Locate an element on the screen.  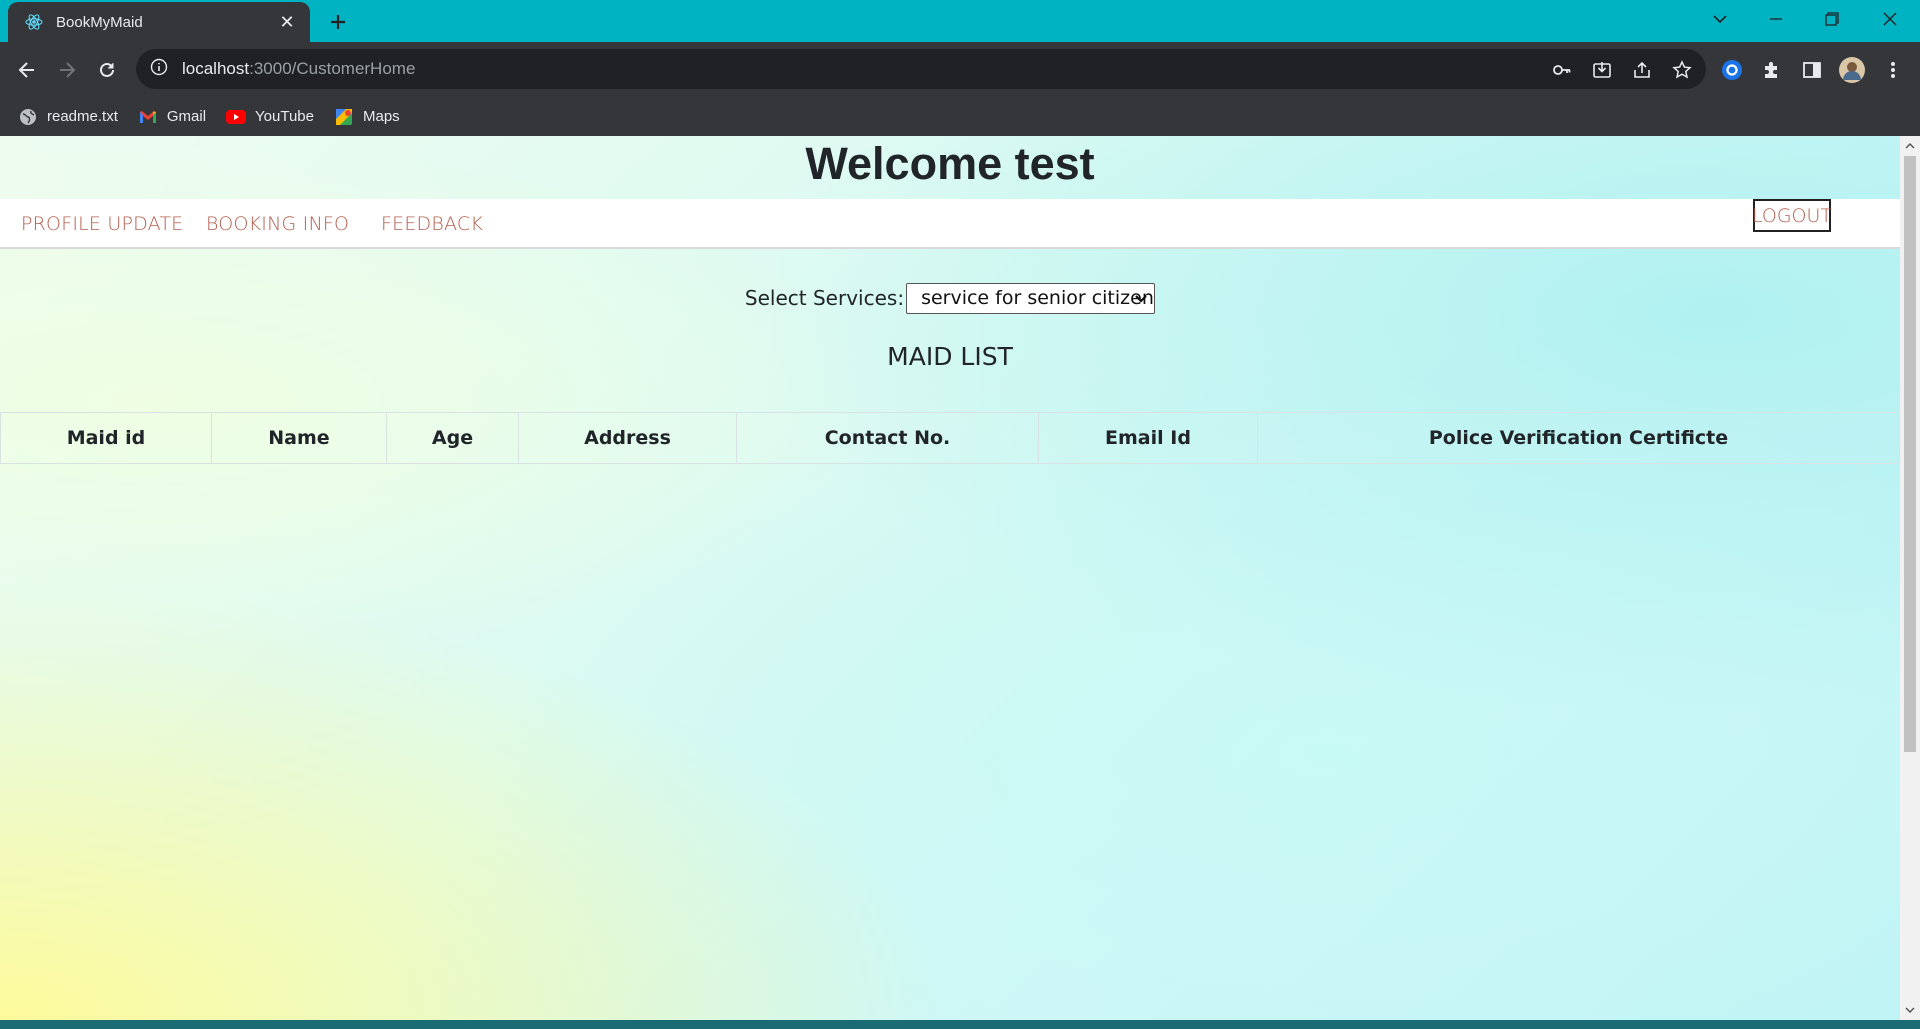
key-icon is located at coordinates (1562, 70).